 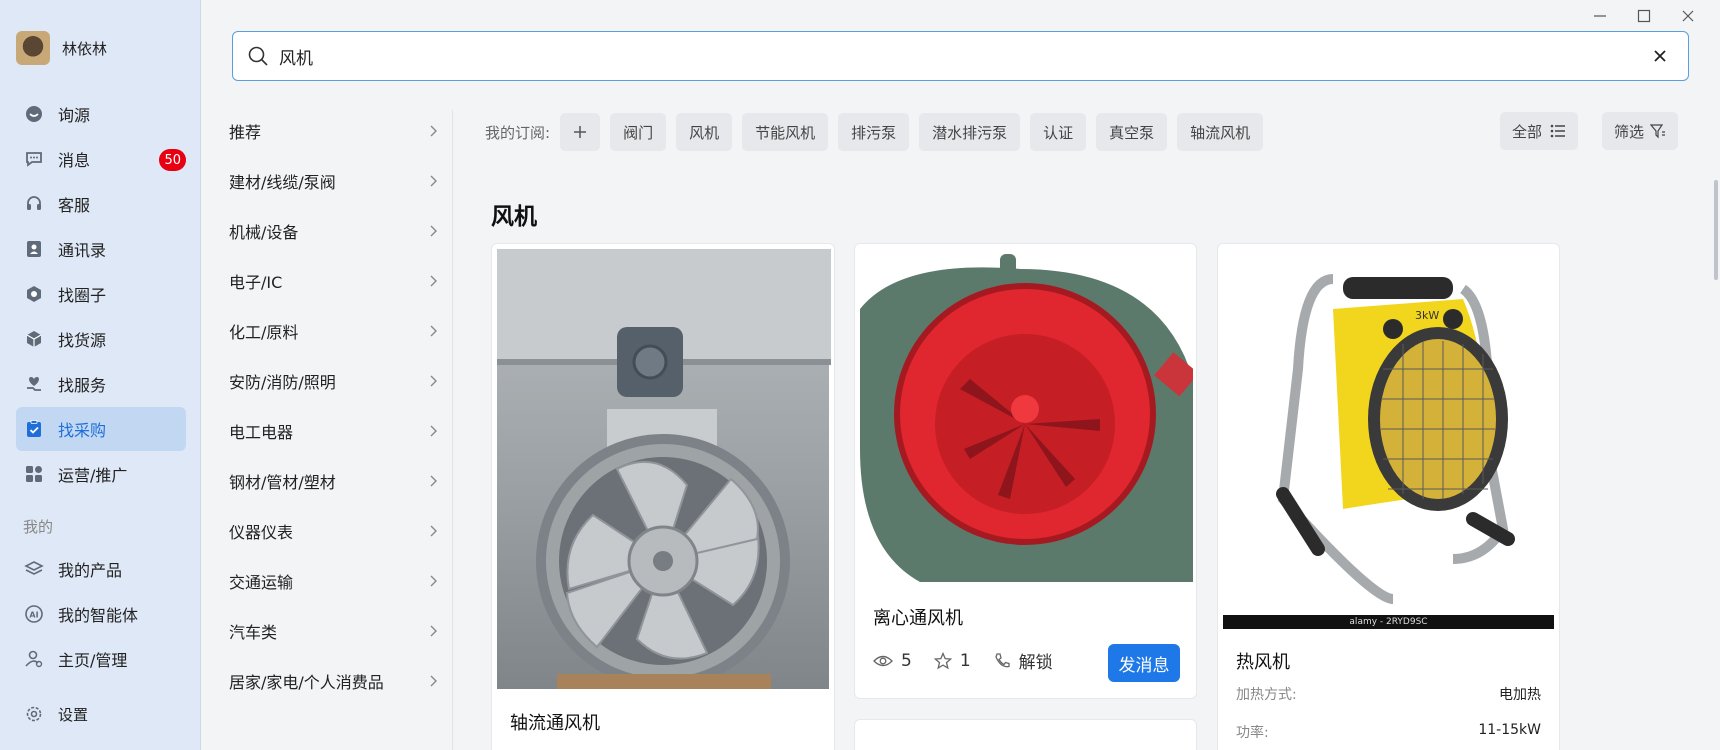 I want to click on nav-item-my-products: 我的产品, so click(x=101, y=569).